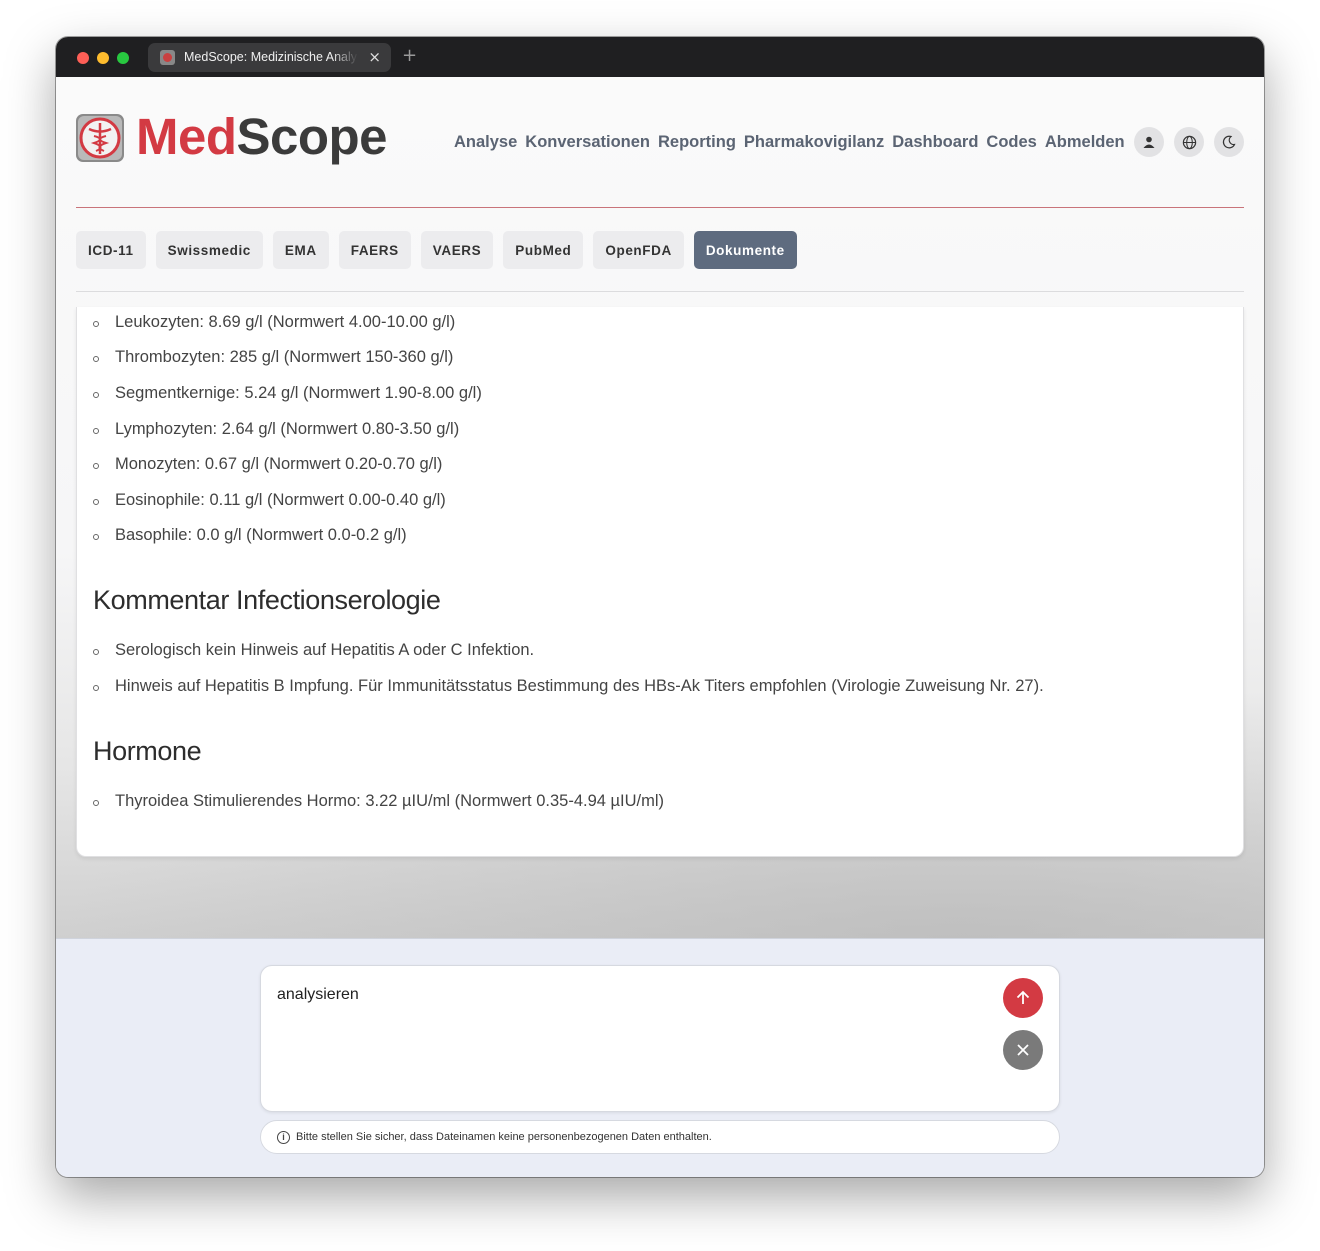 This screenshot has width=1320, height=1251. What do you see at coordinates (374, 250) in the screenshot?
I see `tab-faers: FAERS` at bounding box center [374, 250].